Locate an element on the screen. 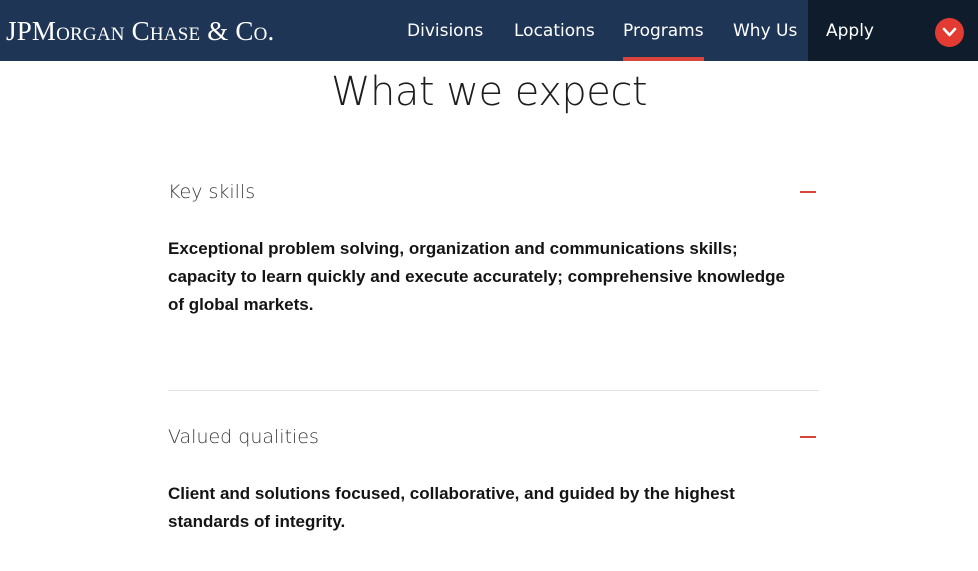 This screenshot has width=978, height=571. chevron-down-icon is located at coordinates (949, 32).